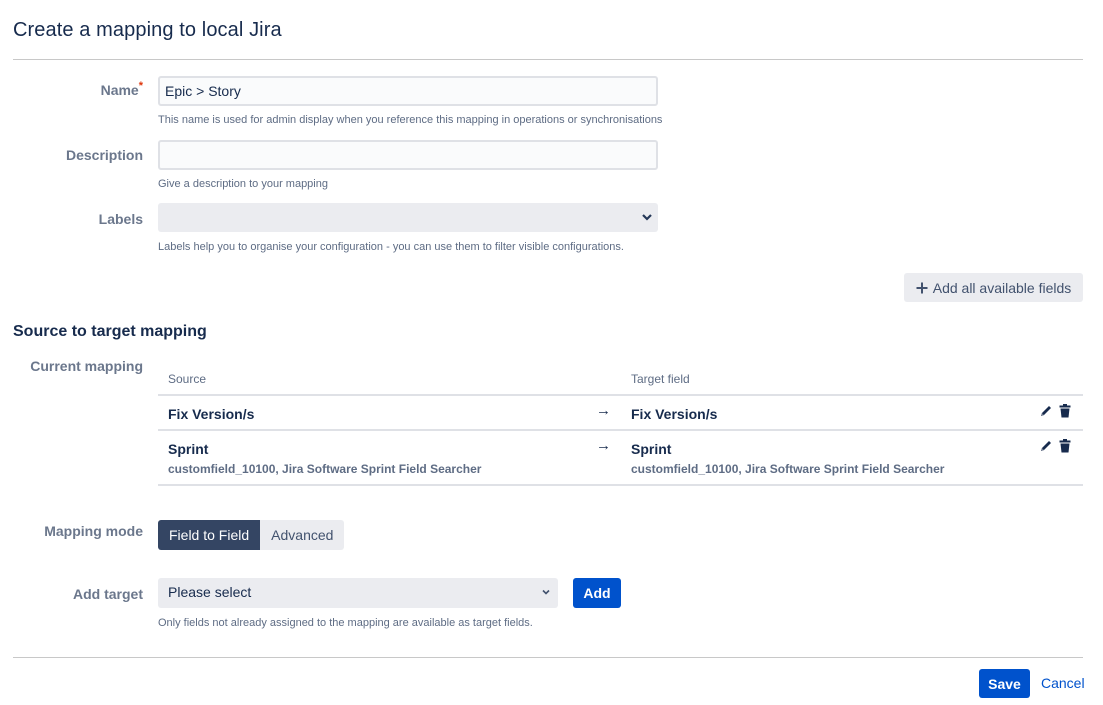 The width and height of the screenshot is (1103, 705). I want to click on source-field: Sprint, so click(188, 449).